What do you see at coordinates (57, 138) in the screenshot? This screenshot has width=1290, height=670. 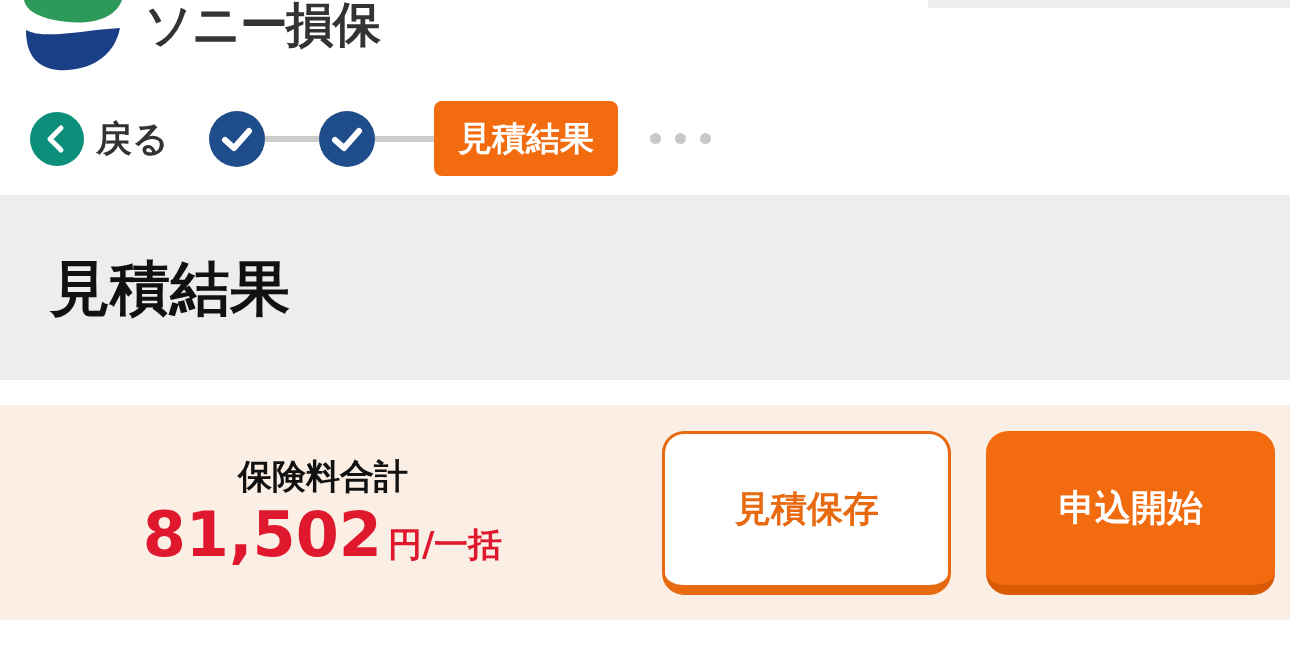 I see `chevron-left-icon` at bounding box center [57, 138].